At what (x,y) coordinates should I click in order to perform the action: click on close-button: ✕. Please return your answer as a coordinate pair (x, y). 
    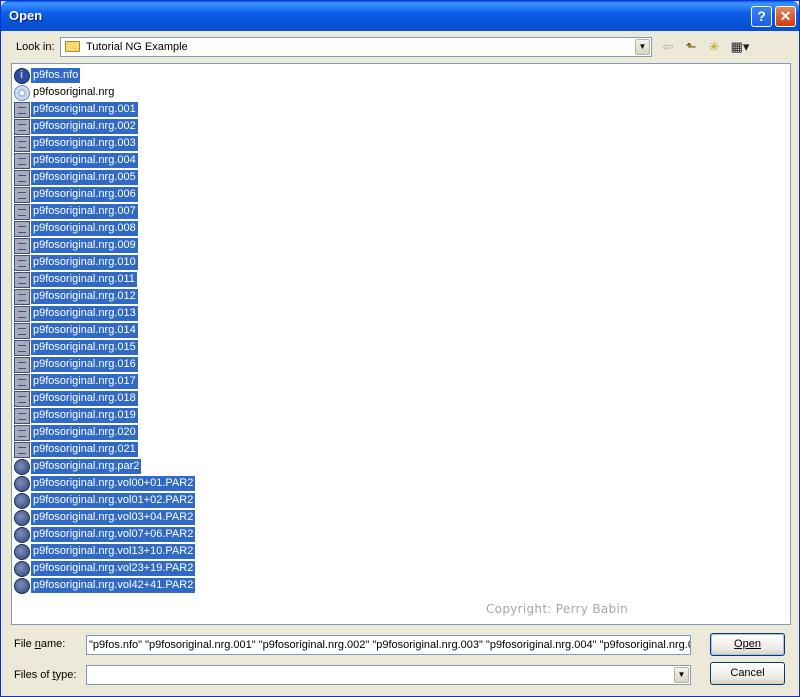
    Looking at the image, I should click on (785, 16).